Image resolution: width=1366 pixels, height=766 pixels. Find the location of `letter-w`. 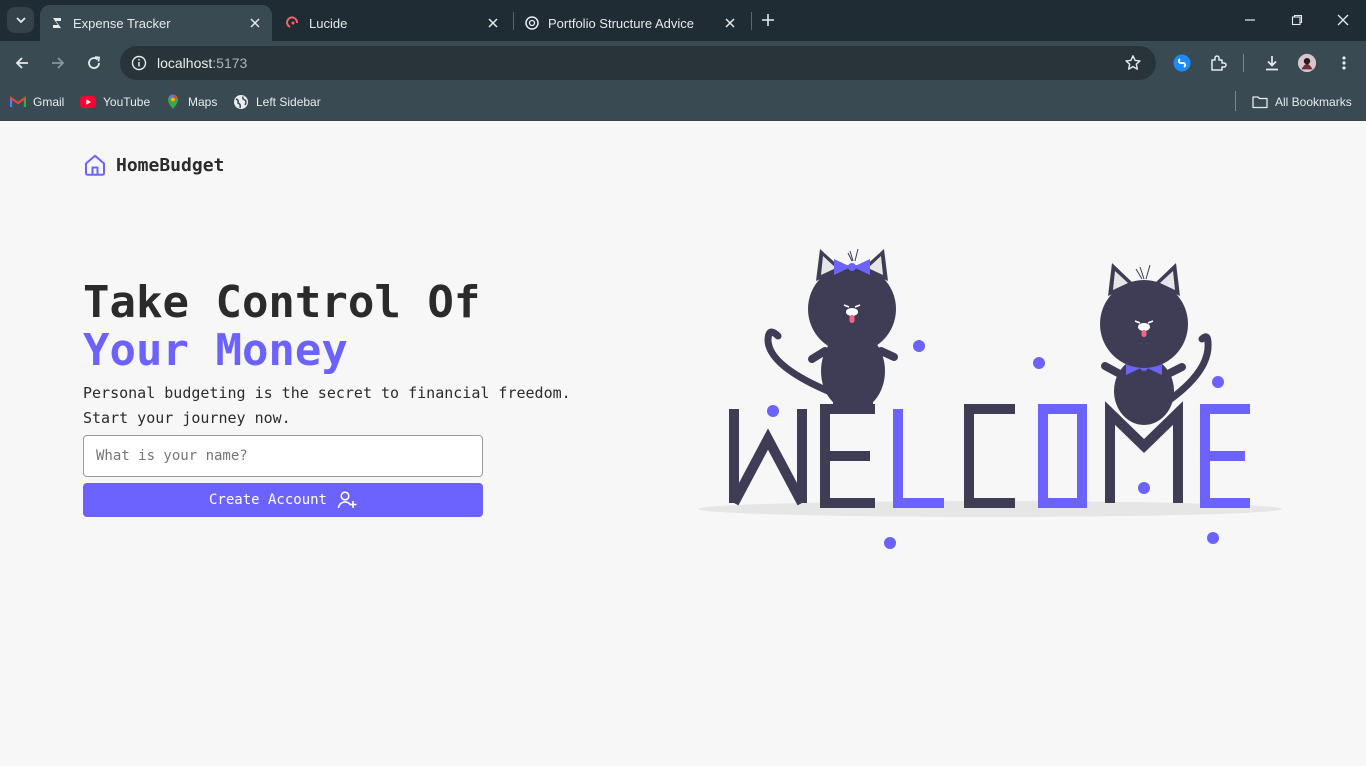

letter-w is located at coordinates (768, 457).